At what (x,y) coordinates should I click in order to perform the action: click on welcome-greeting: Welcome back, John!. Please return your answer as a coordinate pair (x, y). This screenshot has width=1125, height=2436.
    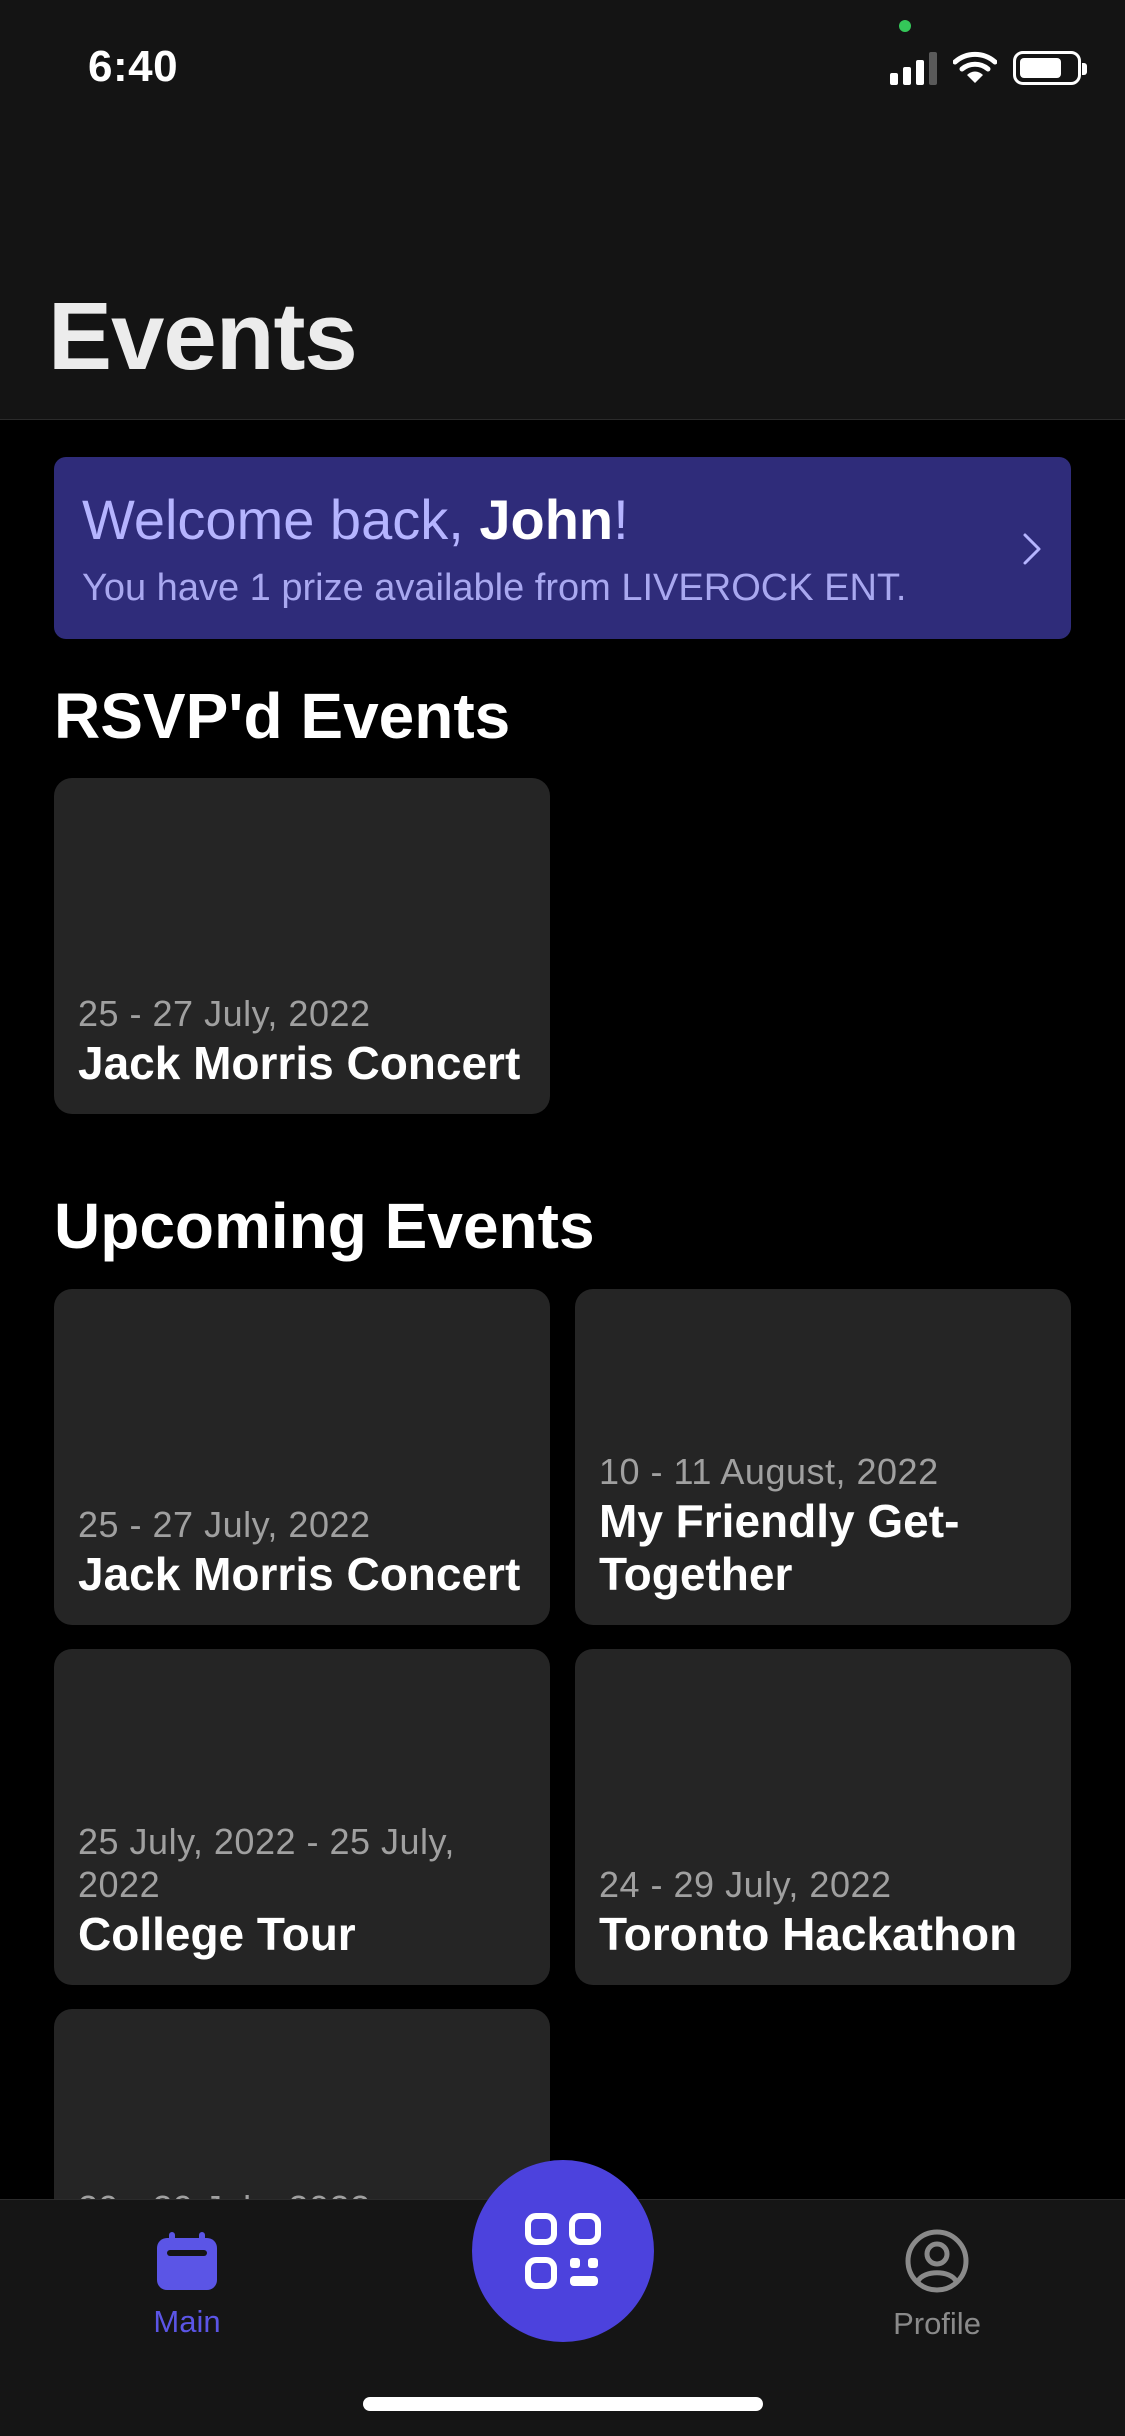
    Looking at the image, I should click on (355, 519).